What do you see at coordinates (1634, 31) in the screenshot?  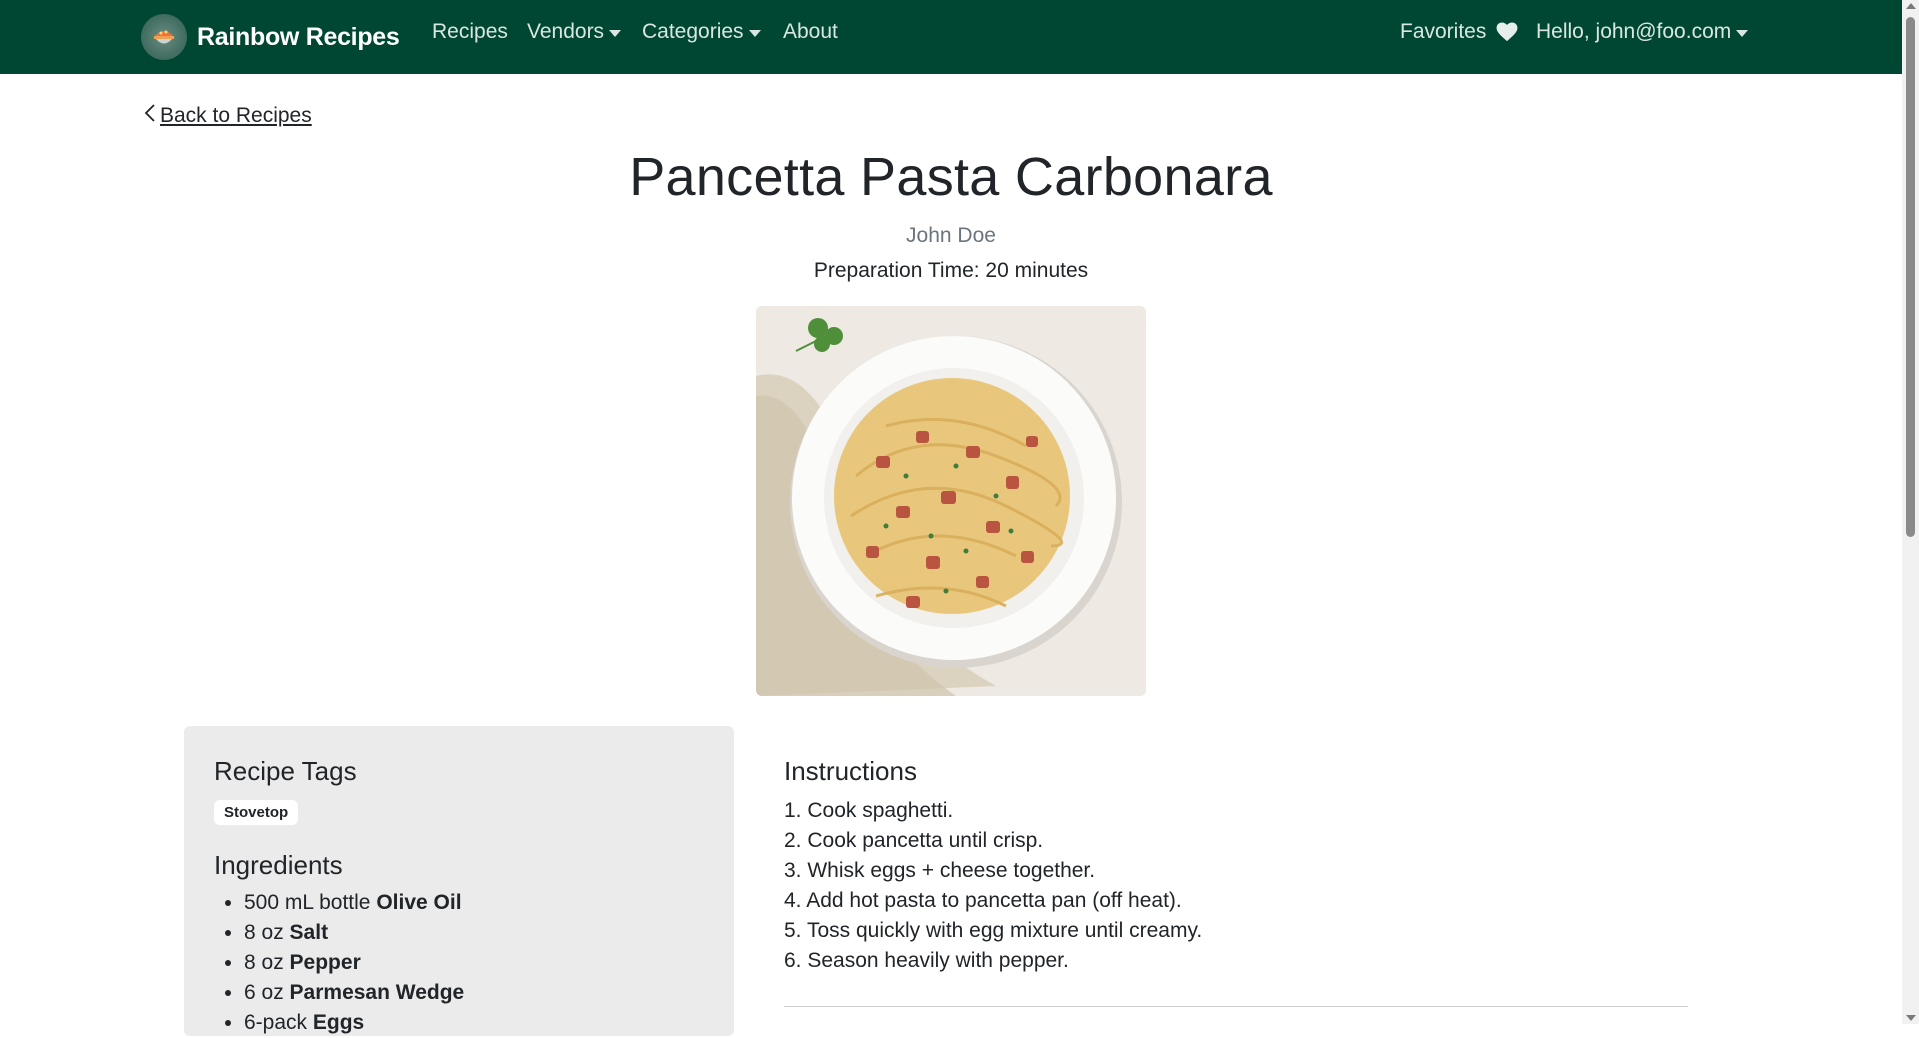 I see `user-menu-label: Hello, john@foo.com` at bounding box center [1634, 31].